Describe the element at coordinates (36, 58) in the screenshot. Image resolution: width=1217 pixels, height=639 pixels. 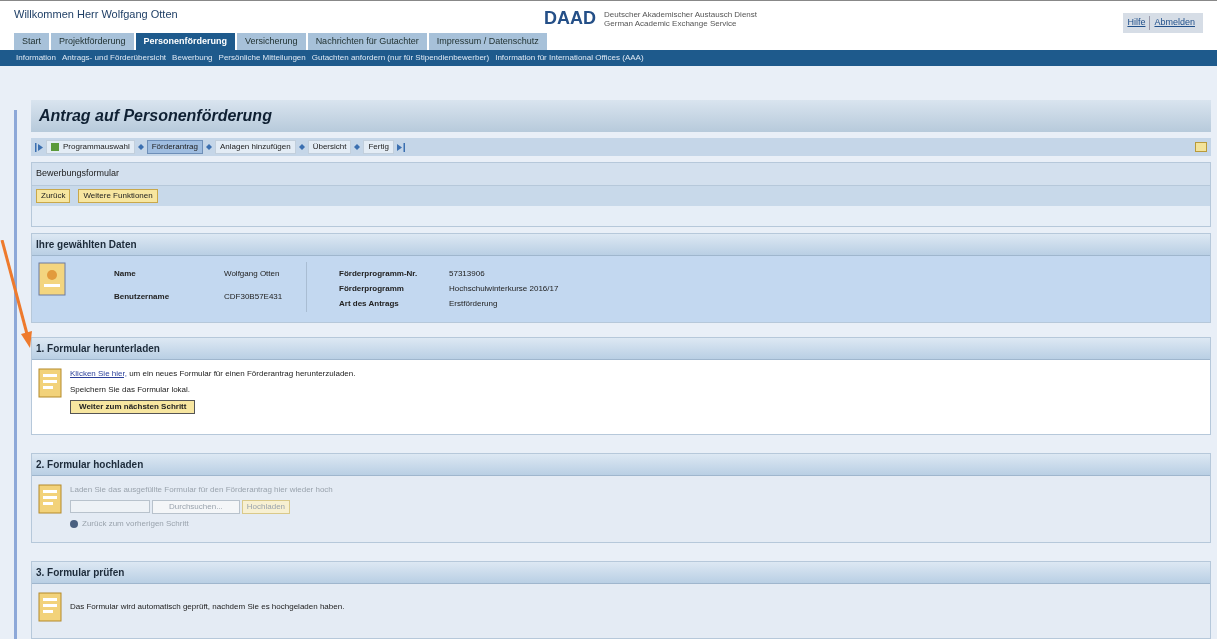
I see `subnav-link: Information` at that location.